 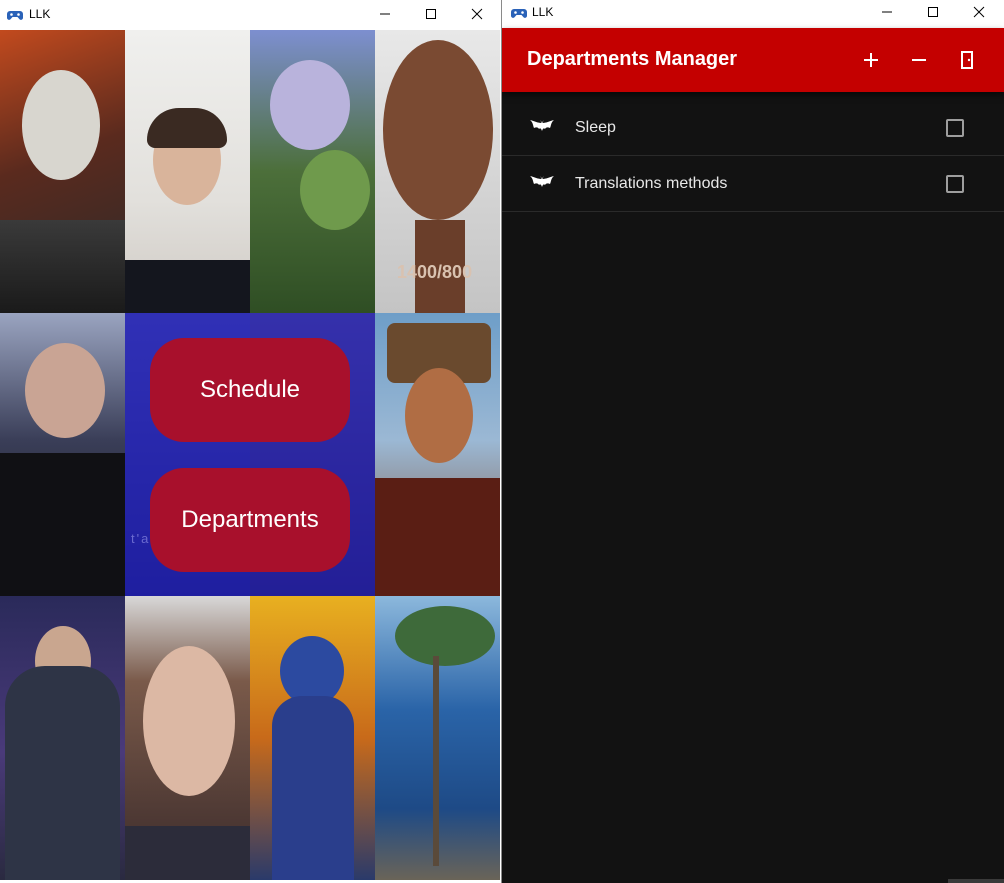 I want to click on photo-tile-sea-tree, so click(x=437, y=738).